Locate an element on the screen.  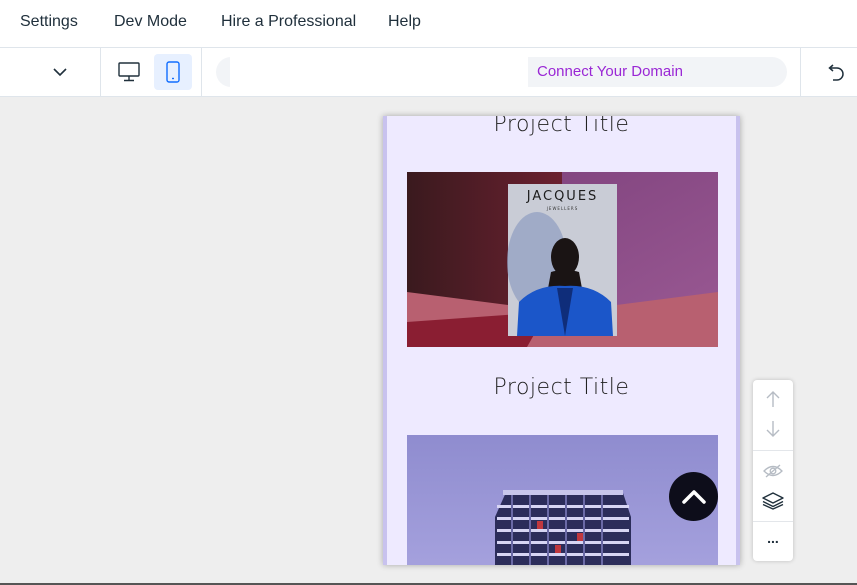
jacques-magazine-image: JACQUES JEWELLERS is located at coordinates (562, 259).